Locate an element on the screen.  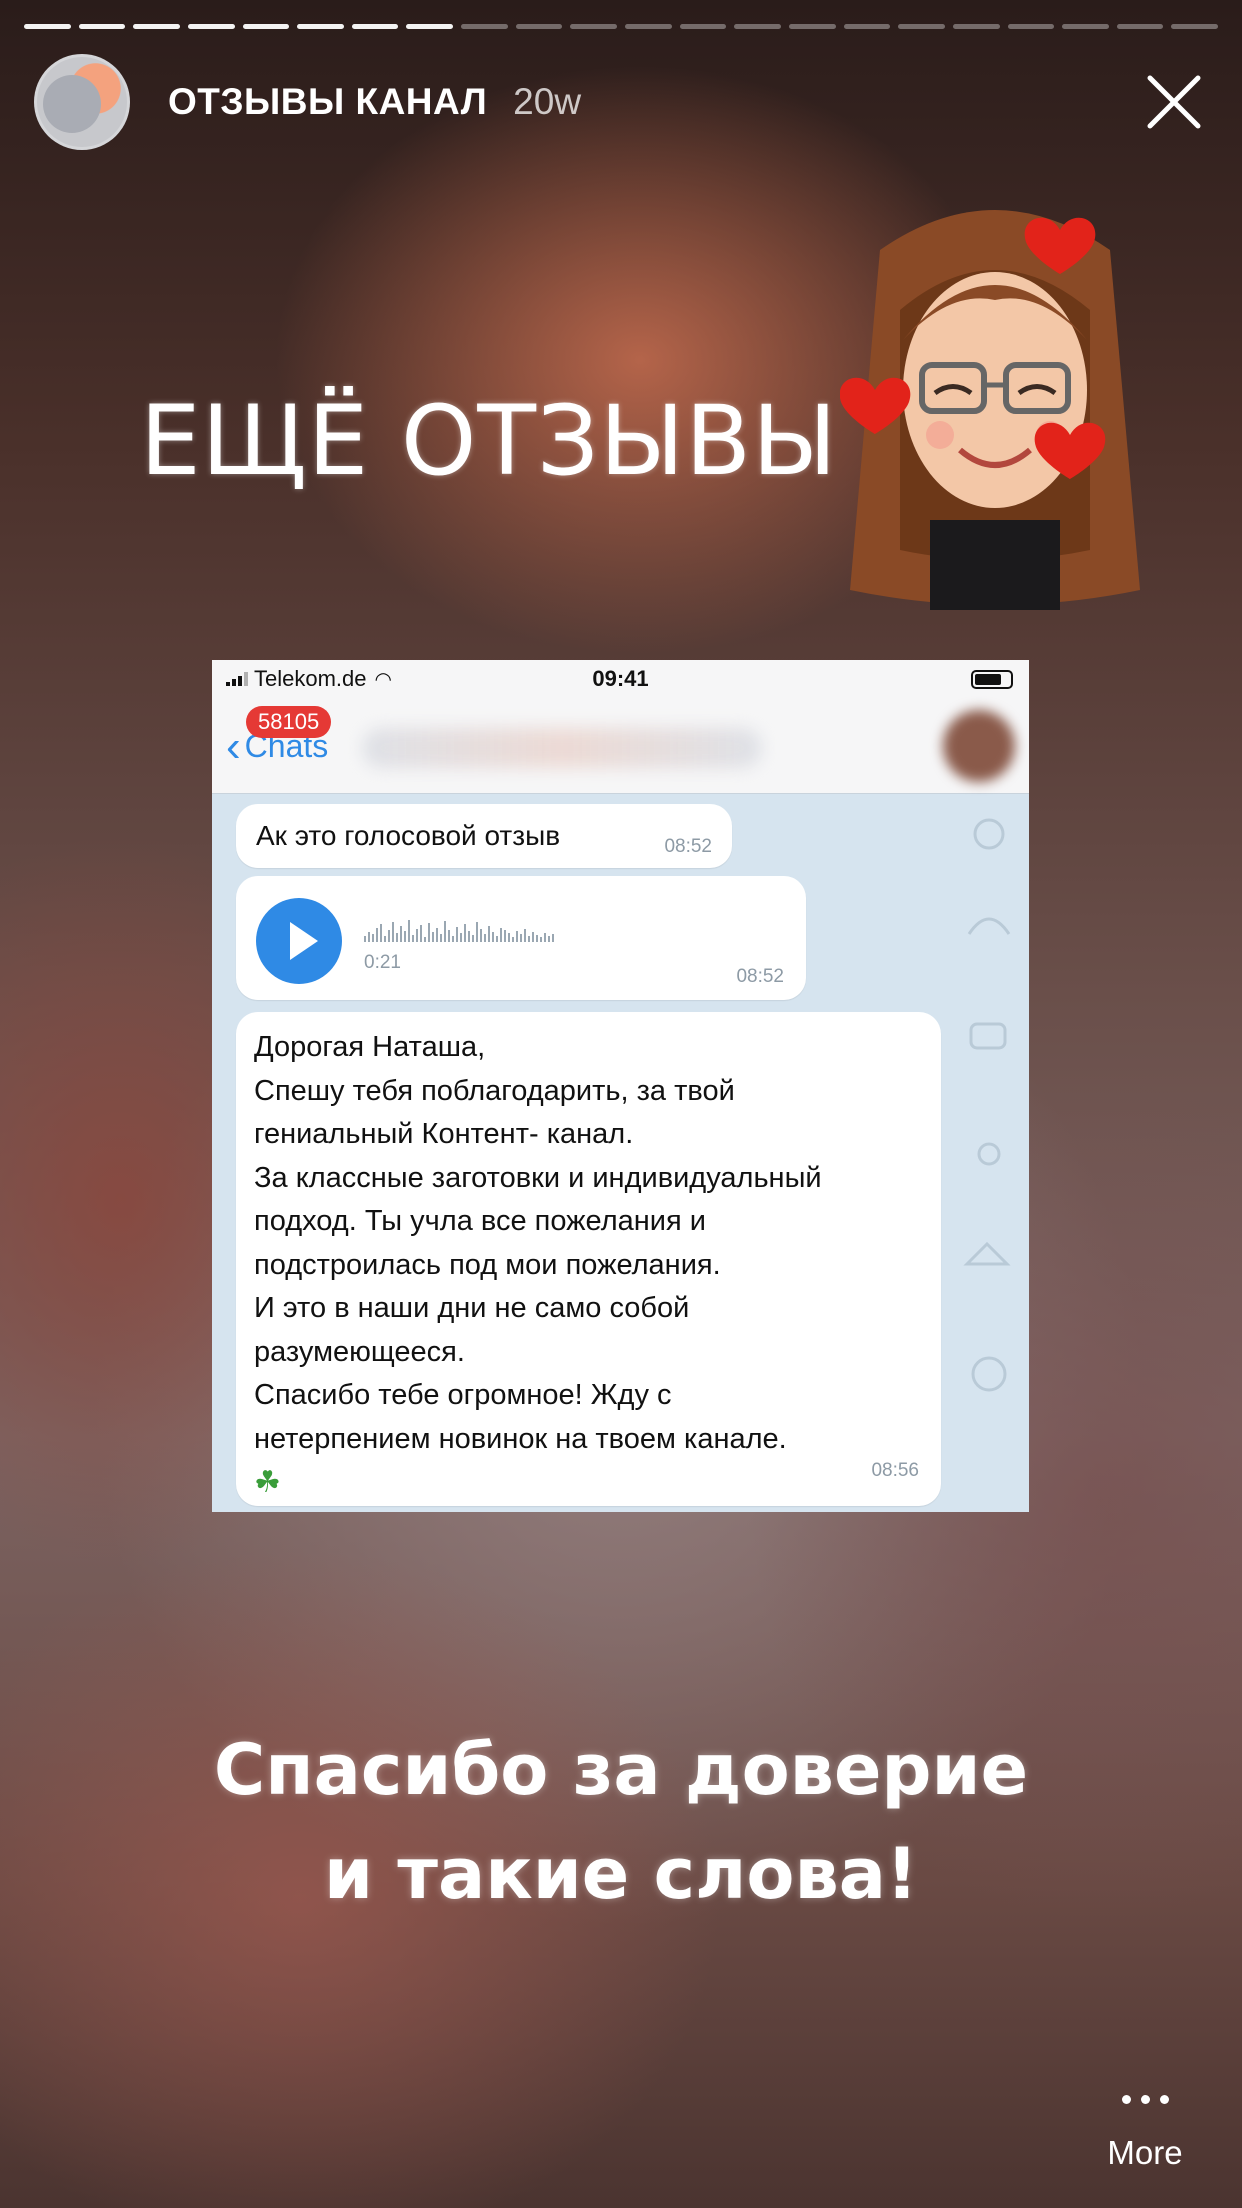
memoji-sticker-icon is located at coordinates (990, 410).